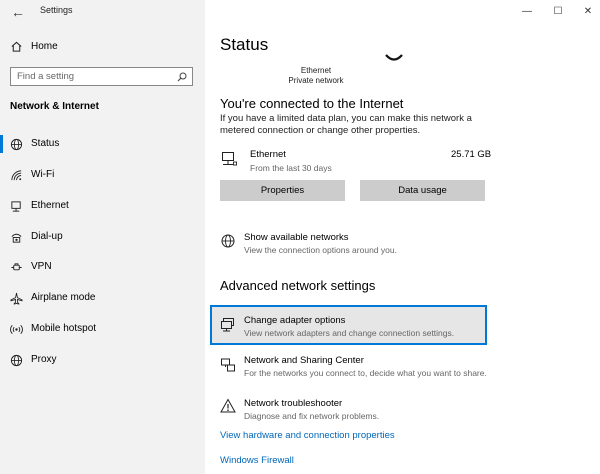  What do you see at coordinates (41, 266) in the screenshot?
I see `sidebar-item-label: VPN` at bounding box center [41, 266].